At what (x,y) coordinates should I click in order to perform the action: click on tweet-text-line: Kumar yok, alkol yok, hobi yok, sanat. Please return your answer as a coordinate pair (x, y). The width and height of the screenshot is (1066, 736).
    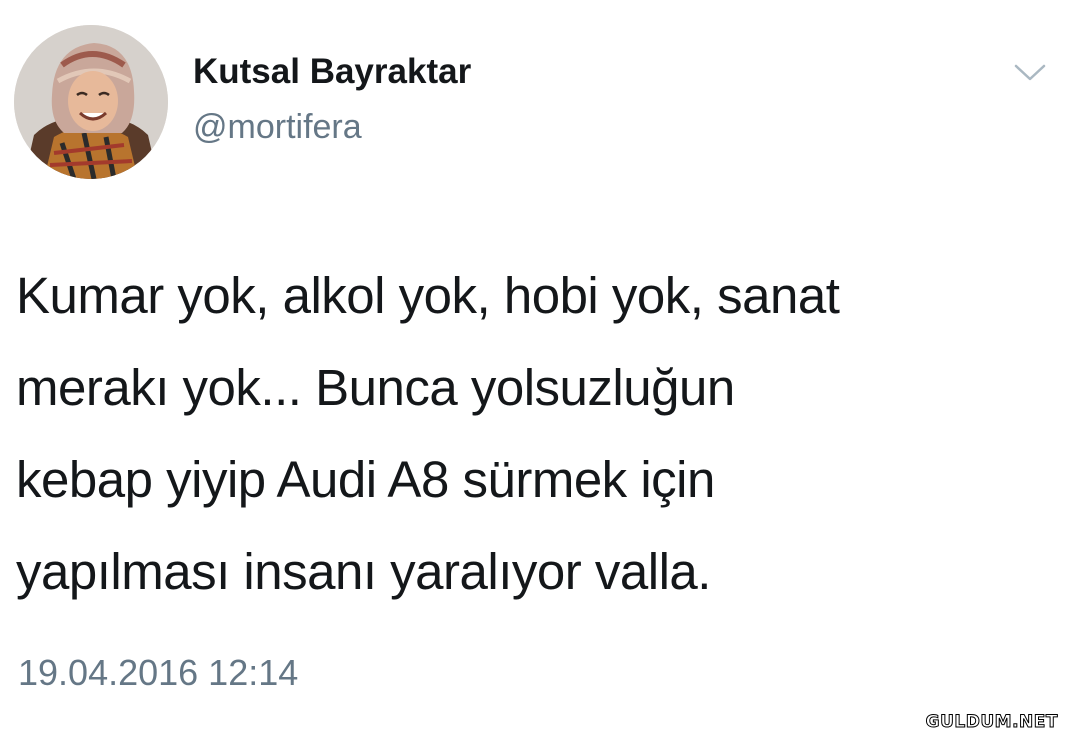
    Looking at the image, I should click on (428, 295).